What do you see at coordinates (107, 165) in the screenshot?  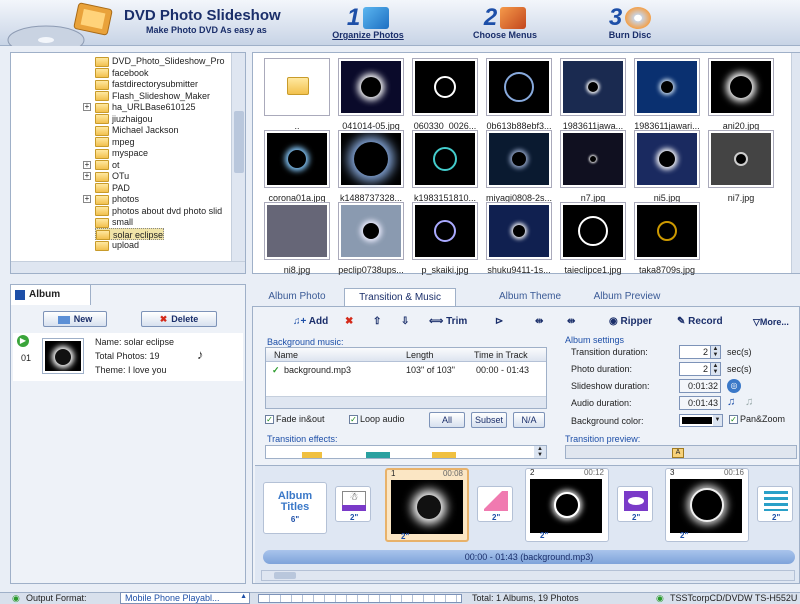 I see `tree-folder-item: ot` at bounding box center [107, 165].